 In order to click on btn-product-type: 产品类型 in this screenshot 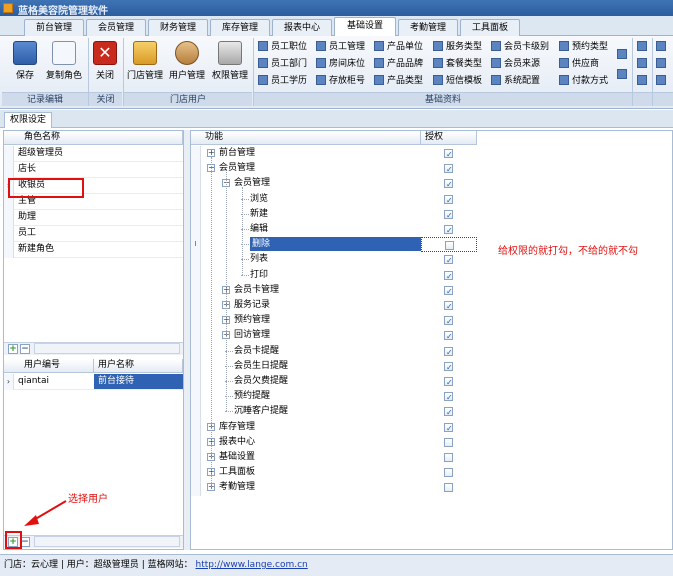, I will do `click(398, 81)`.